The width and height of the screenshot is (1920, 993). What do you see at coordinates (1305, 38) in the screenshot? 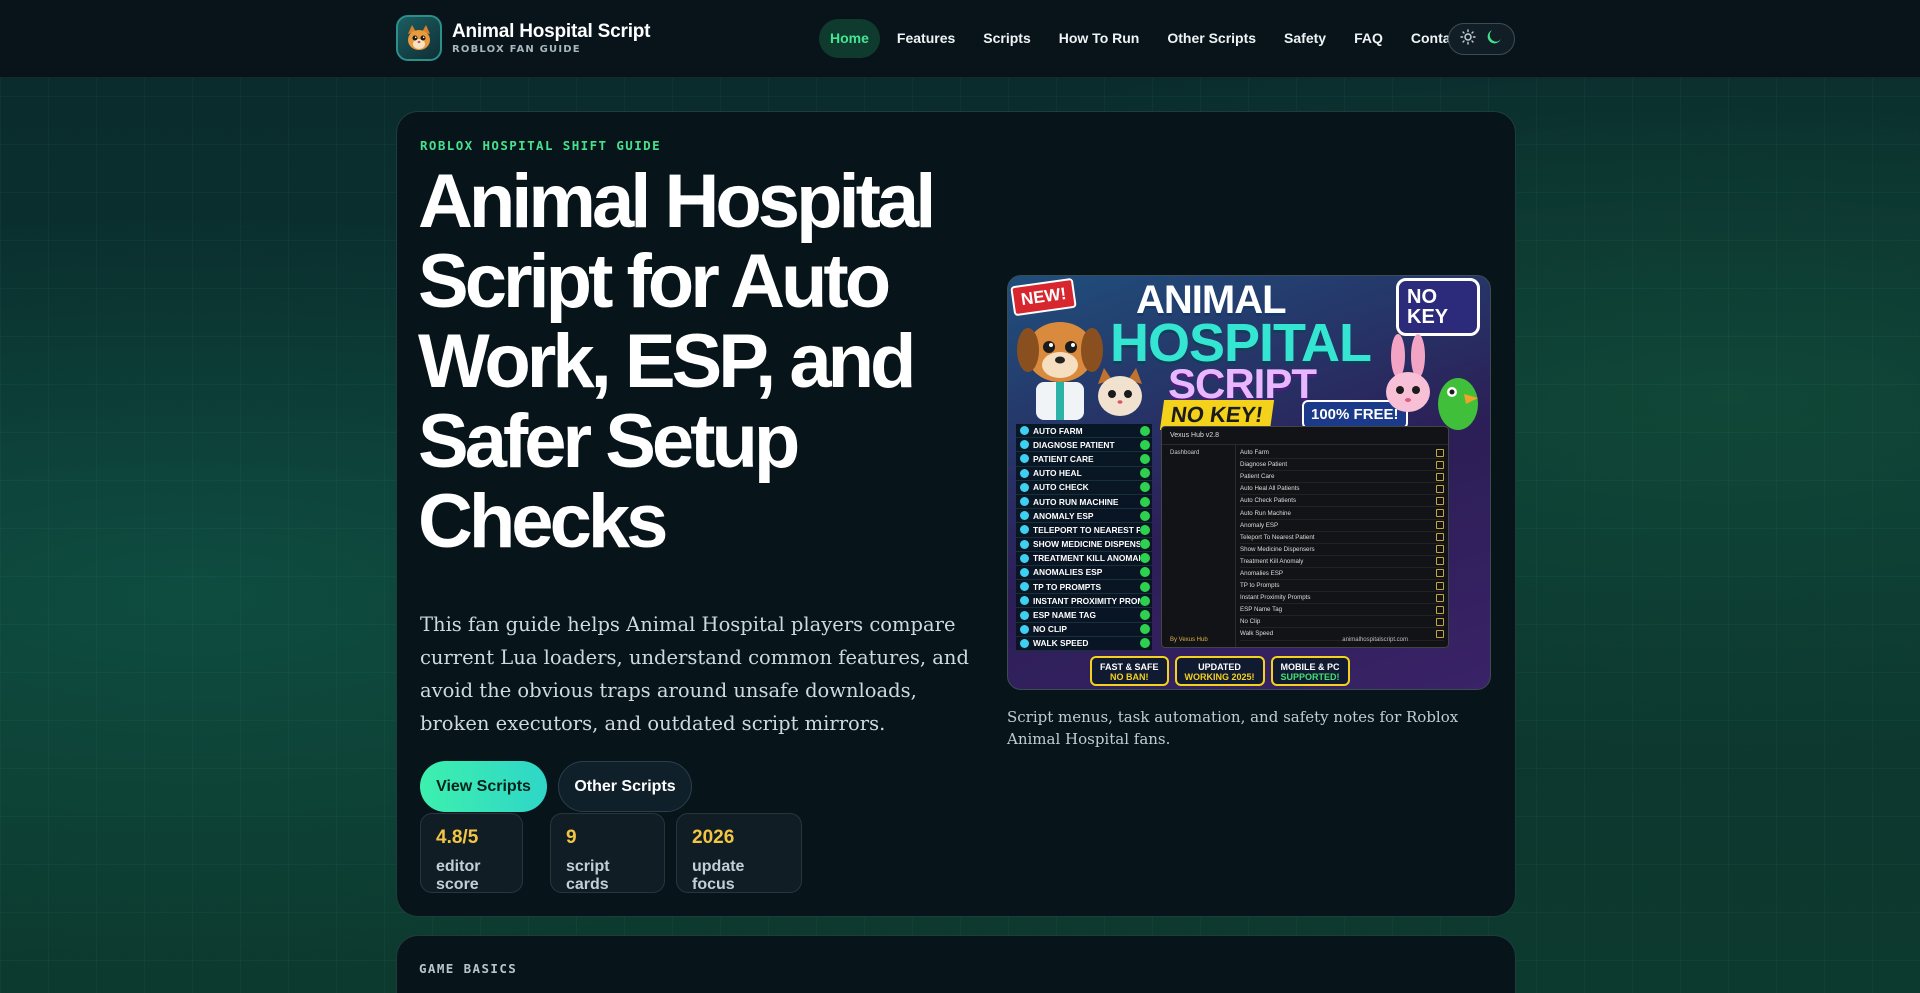
I see `nav-safety: Safety` at bounding box center [1305, 38].